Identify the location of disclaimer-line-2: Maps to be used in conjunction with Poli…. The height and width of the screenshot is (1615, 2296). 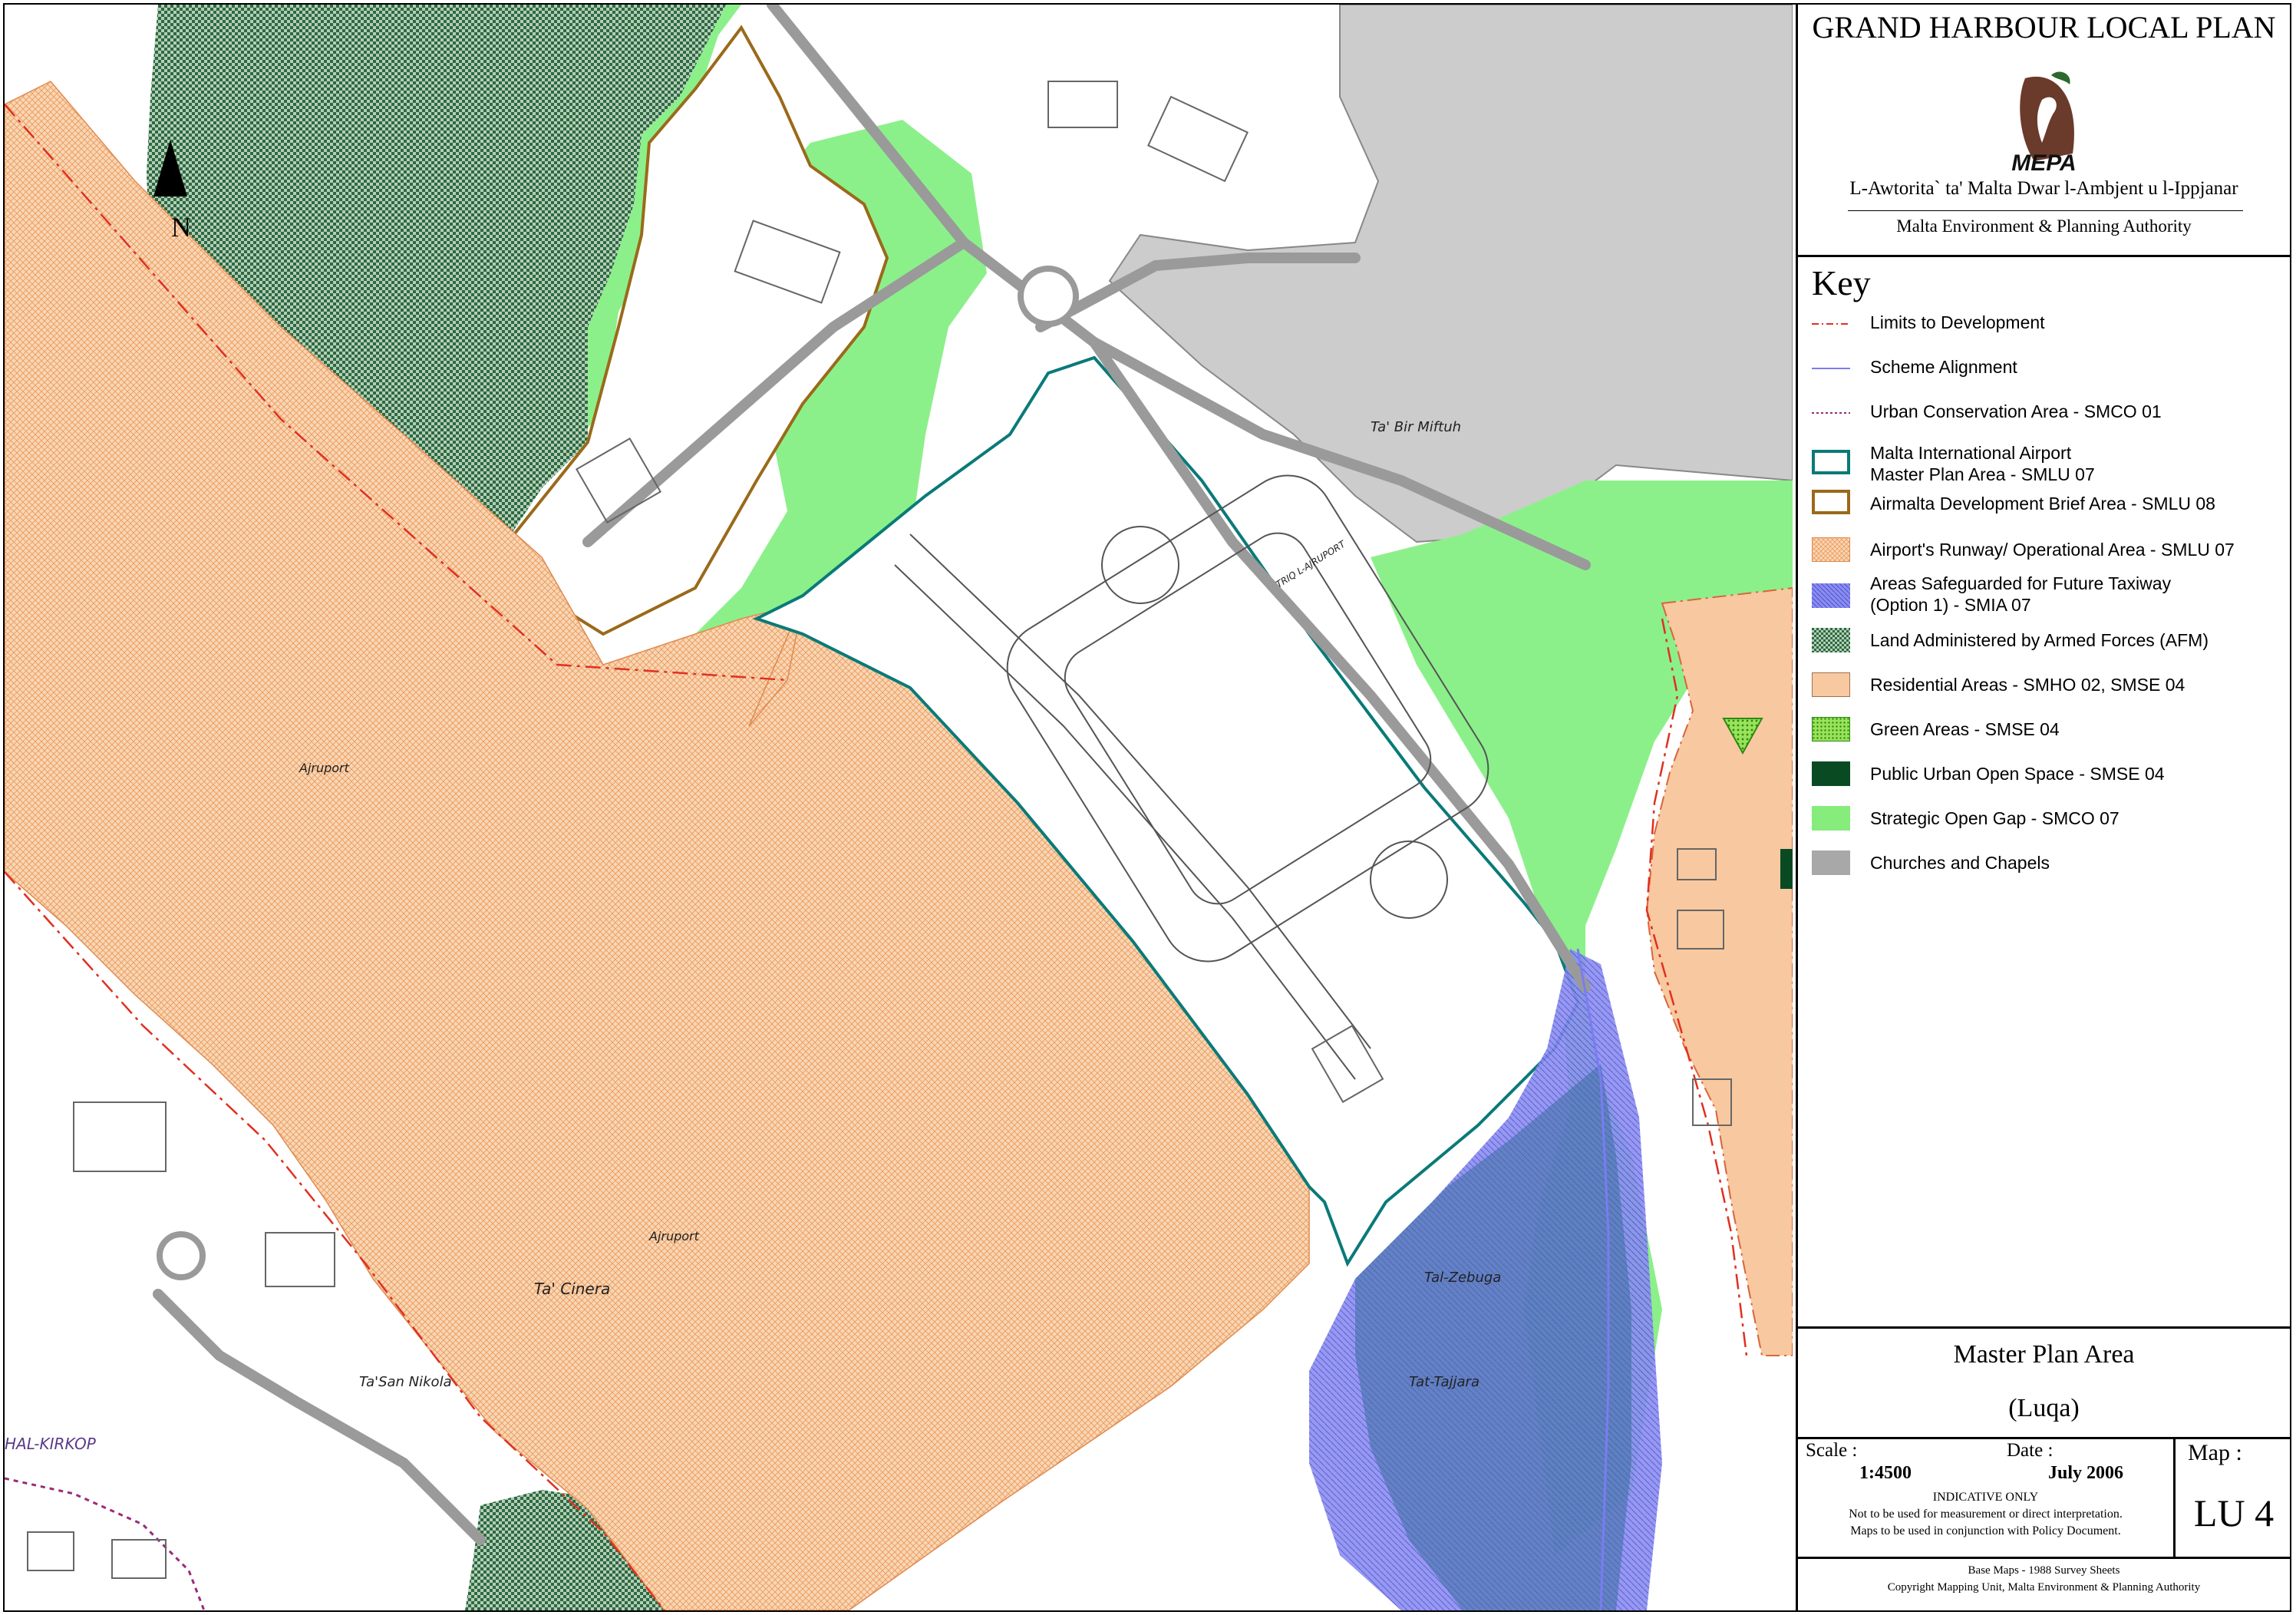
(1985, 1530).